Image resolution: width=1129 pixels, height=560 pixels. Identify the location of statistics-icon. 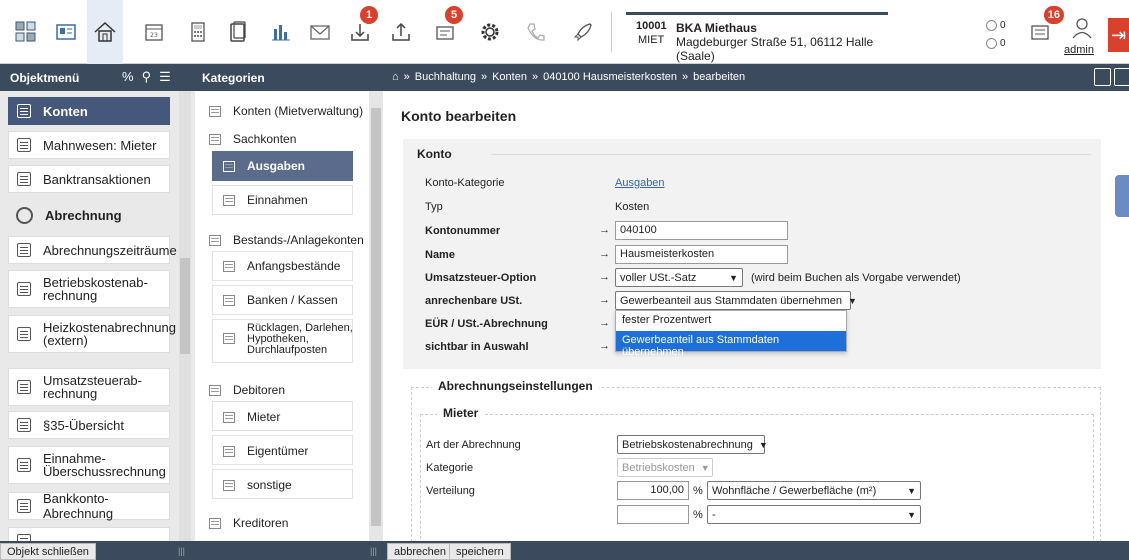
(281, 32).